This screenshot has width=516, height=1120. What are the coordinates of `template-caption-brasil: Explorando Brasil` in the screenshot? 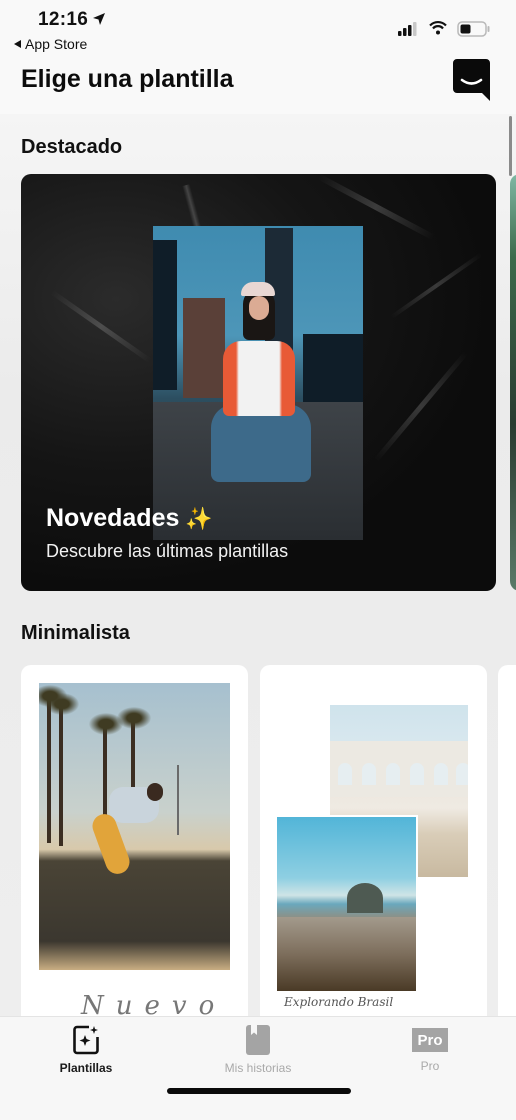 It's located at (339, 1002).